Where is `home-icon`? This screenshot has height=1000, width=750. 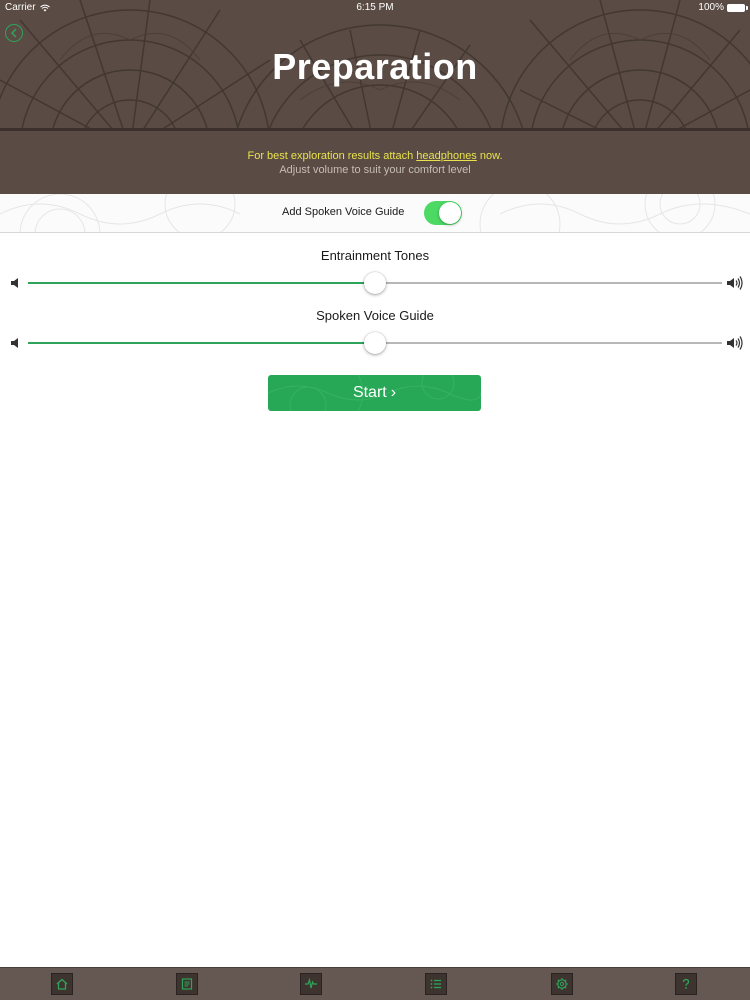
home-icon is located at coordinates (62, 984).